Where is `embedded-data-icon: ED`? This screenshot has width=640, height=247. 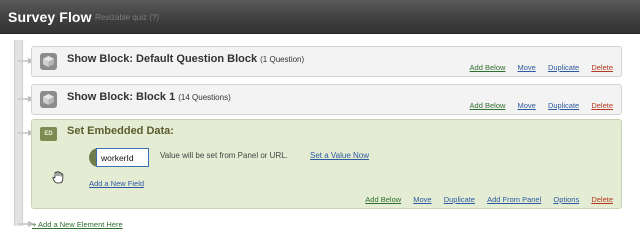
embedded-data-icon: ED is located at coordinates (48, 134).